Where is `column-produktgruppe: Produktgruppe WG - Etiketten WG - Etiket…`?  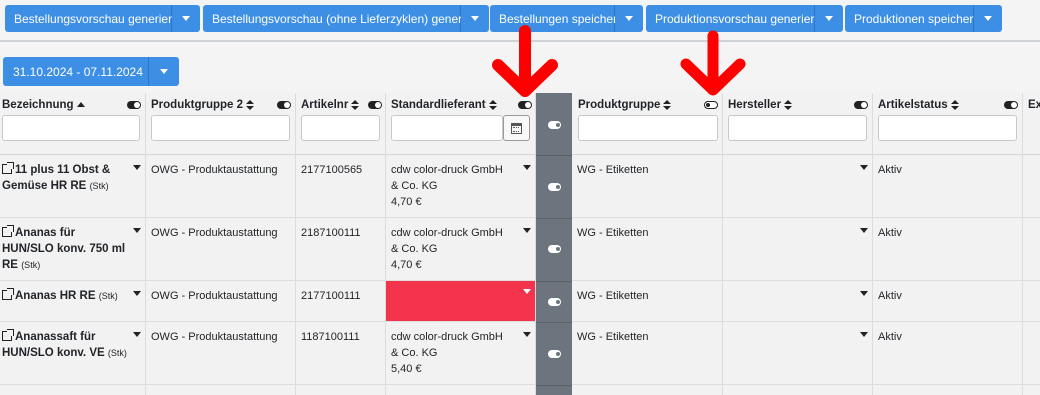 column-produktgruppe: Produktgruppe WG - Etiketten WG - Etiket… is located at coordinates (647, 244).